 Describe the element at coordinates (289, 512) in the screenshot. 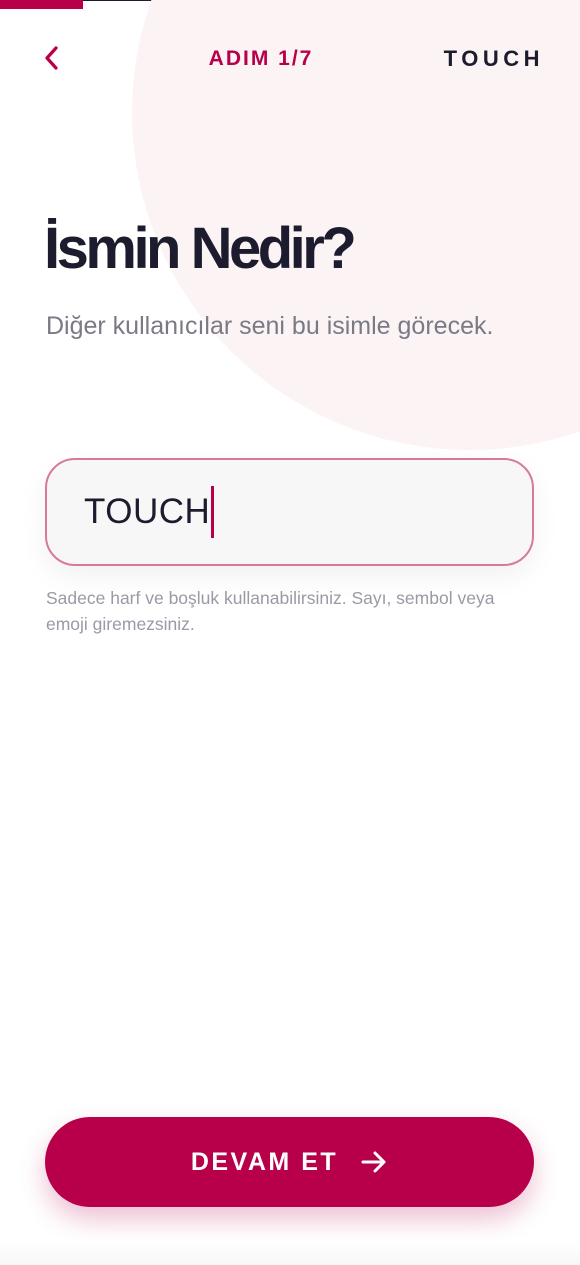

I see `name-input: TOUCH` at that location.